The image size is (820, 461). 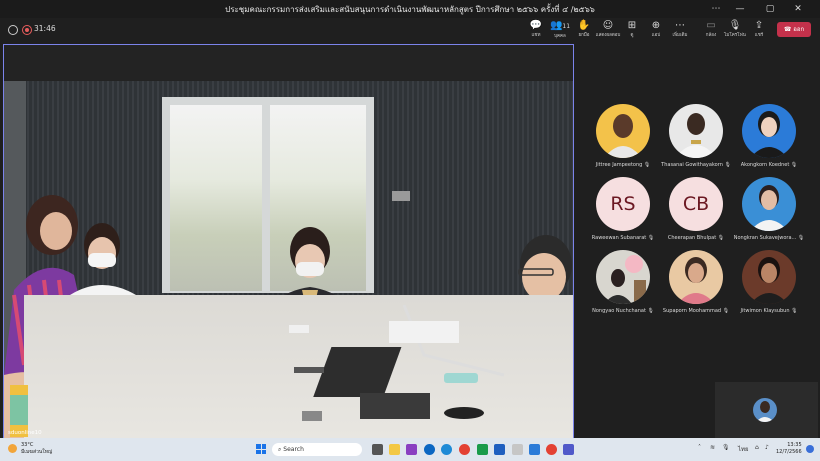 What do you see at coordinates (623, 238) in the screenshot?
I see `participant-name: Raweewan Subanarat 🎙` at bounding box center [623, 238].